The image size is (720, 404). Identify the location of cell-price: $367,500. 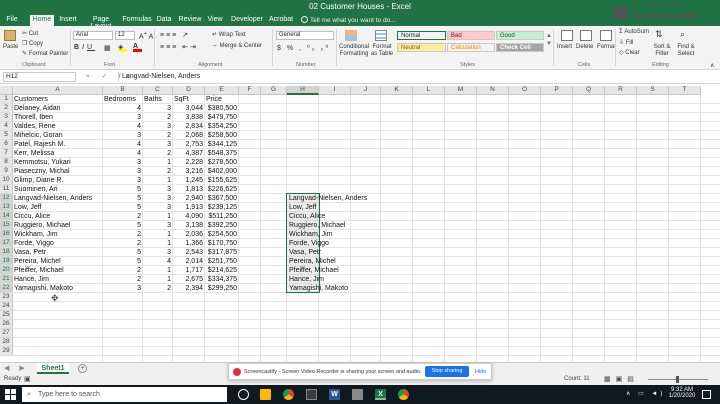
(222, 198).